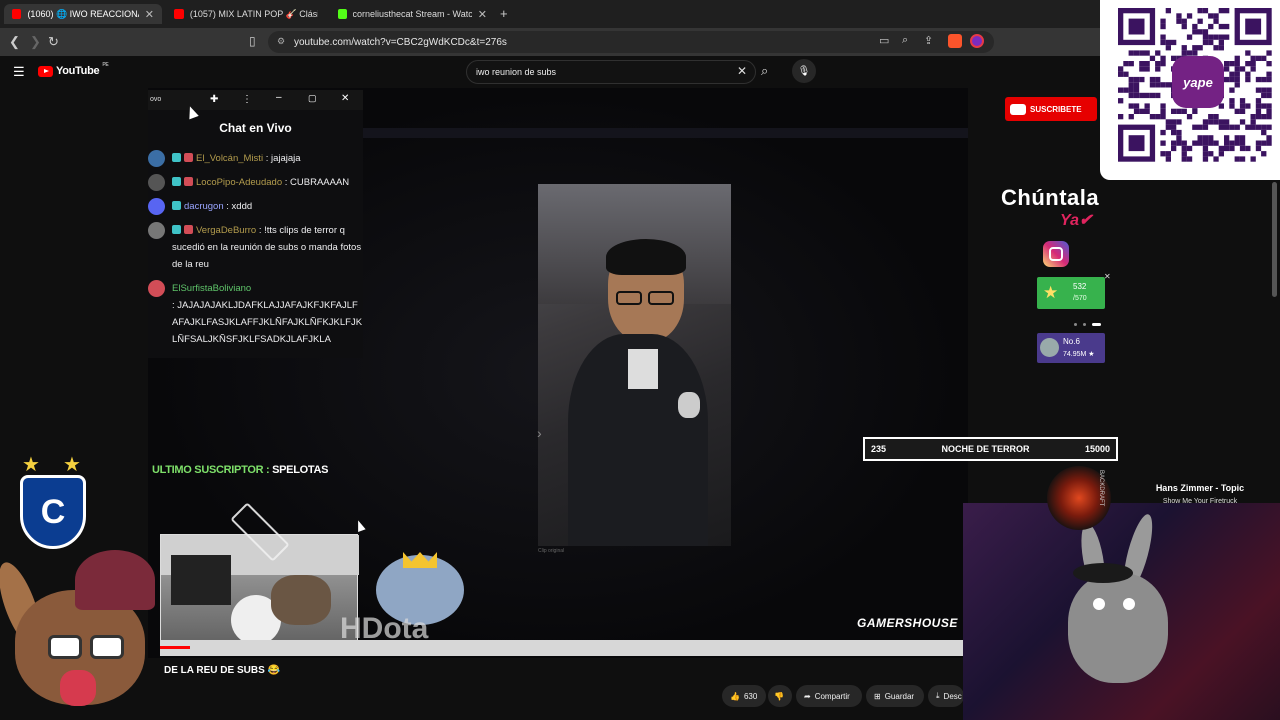  I want to click on hat, so click(1103, 573).